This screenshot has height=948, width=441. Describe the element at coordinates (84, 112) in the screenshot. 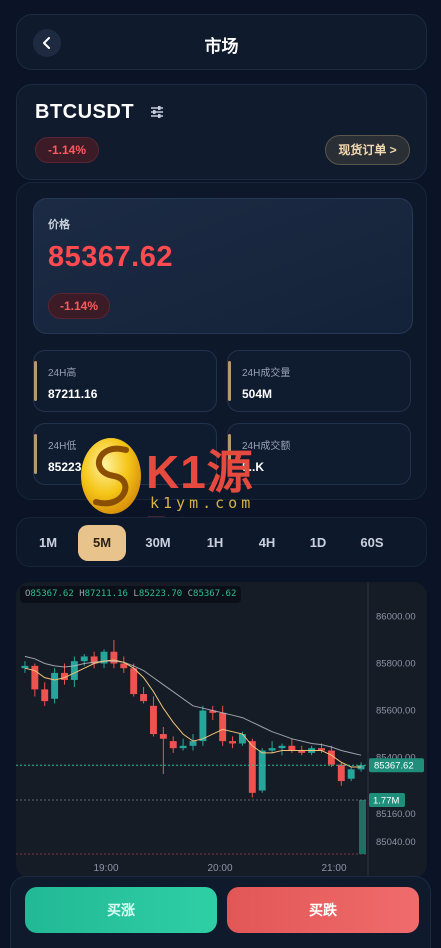

I see `symbol-name: BTCUSDT` at that location.